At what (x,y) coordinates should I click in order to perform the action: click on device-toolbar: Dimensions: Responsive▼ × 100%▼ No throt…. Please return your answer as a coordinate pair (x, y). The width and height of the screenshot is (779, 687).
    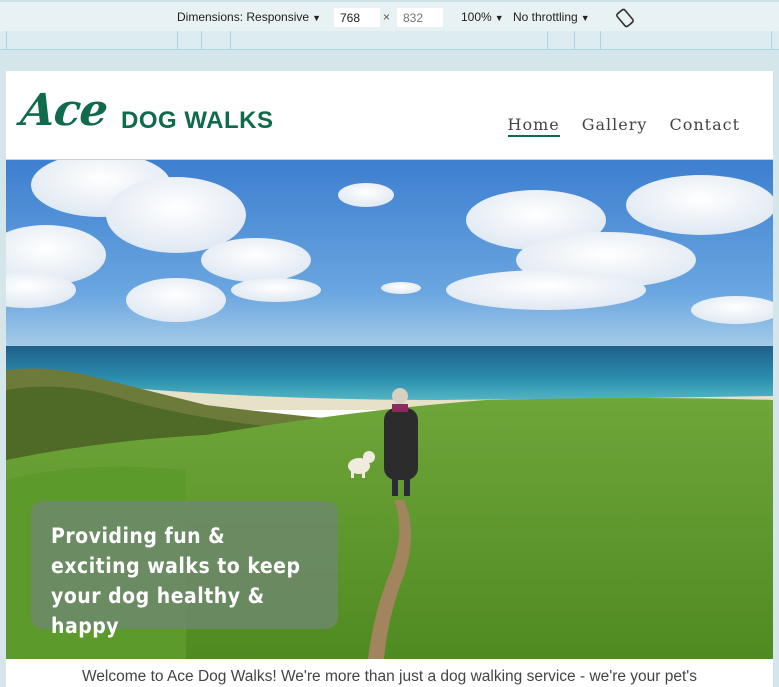
    Looking at the image, I should click on (389, 15).